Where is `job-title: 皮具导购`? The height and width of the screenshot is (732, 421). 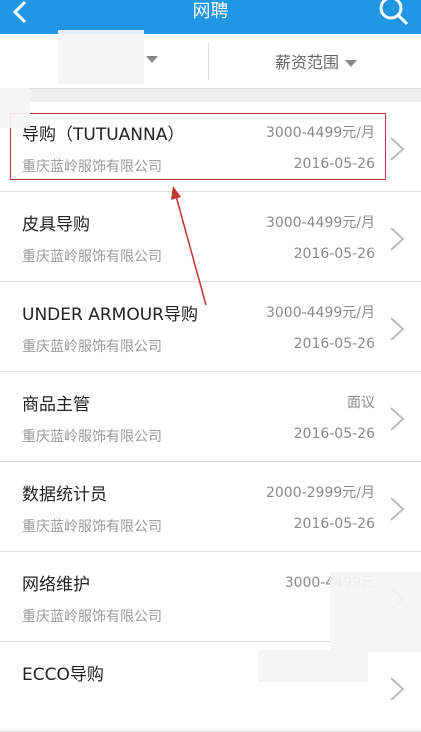
job-title: 皮具导购 is located at coordinates (56, 225).